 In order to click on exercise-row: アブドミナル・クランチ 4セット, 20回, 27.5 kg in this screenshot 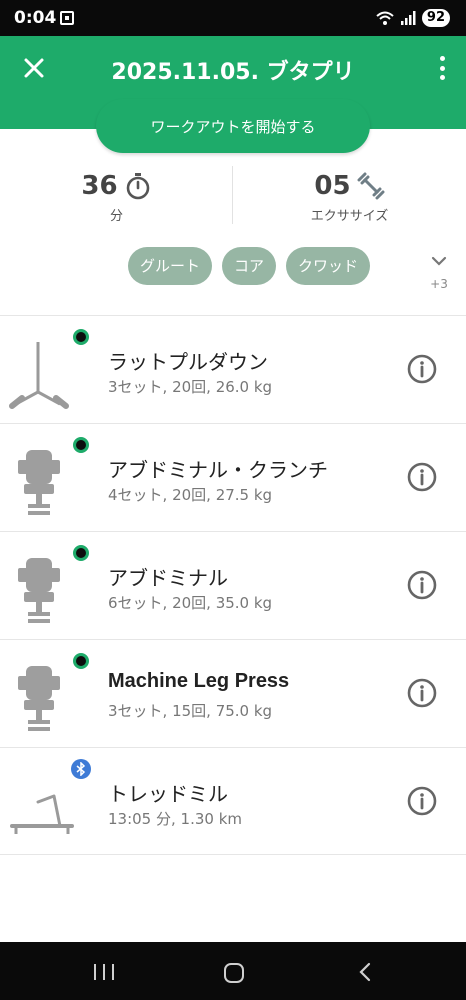, I will do `click(233, 477)`.